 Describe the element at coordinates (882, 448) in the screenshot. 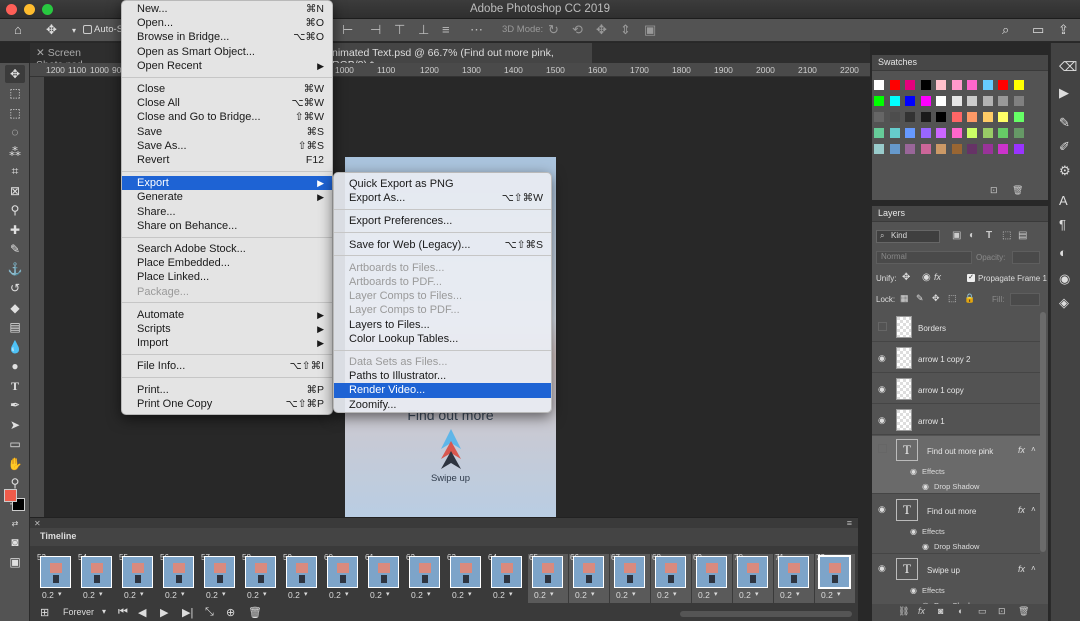

I see `eye-icon` at that location.